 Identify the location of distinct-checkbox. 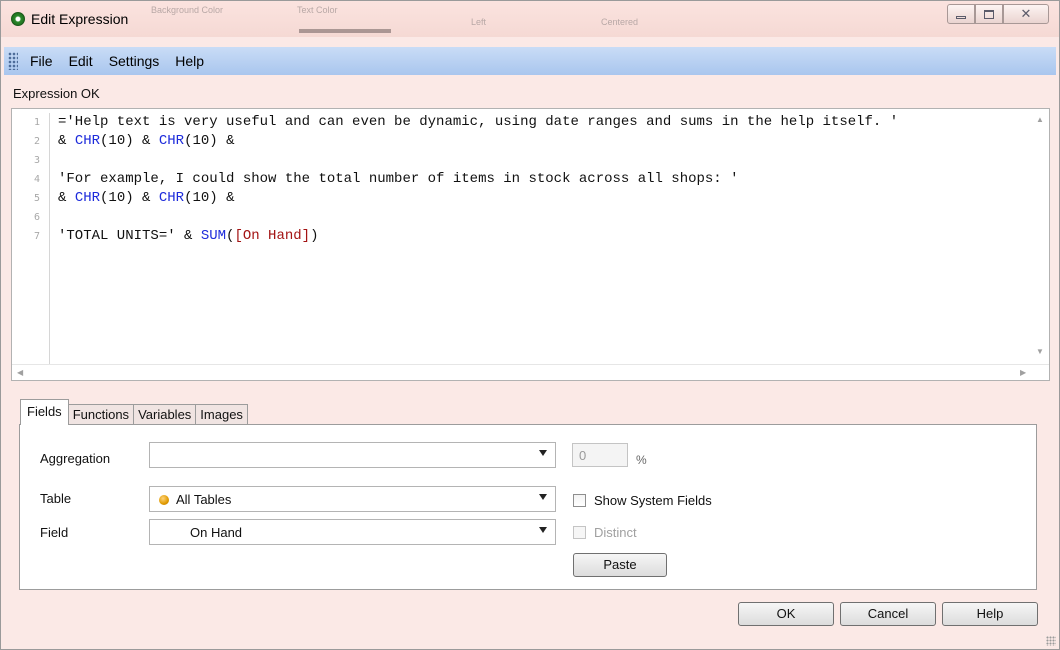
(579, 532).